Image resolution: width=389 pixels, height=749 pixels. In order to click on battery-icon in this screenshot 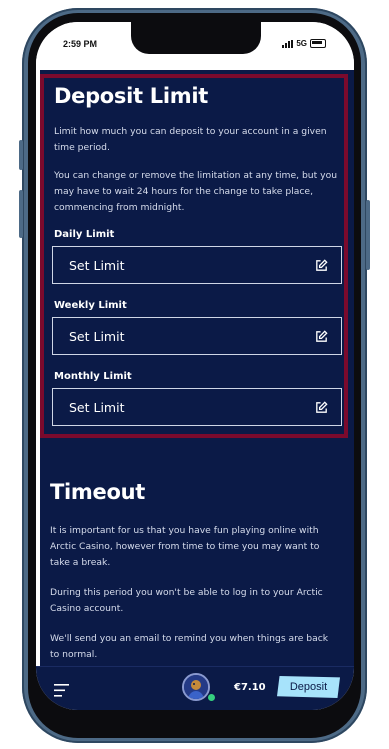, I will do `click(318, 43)`.